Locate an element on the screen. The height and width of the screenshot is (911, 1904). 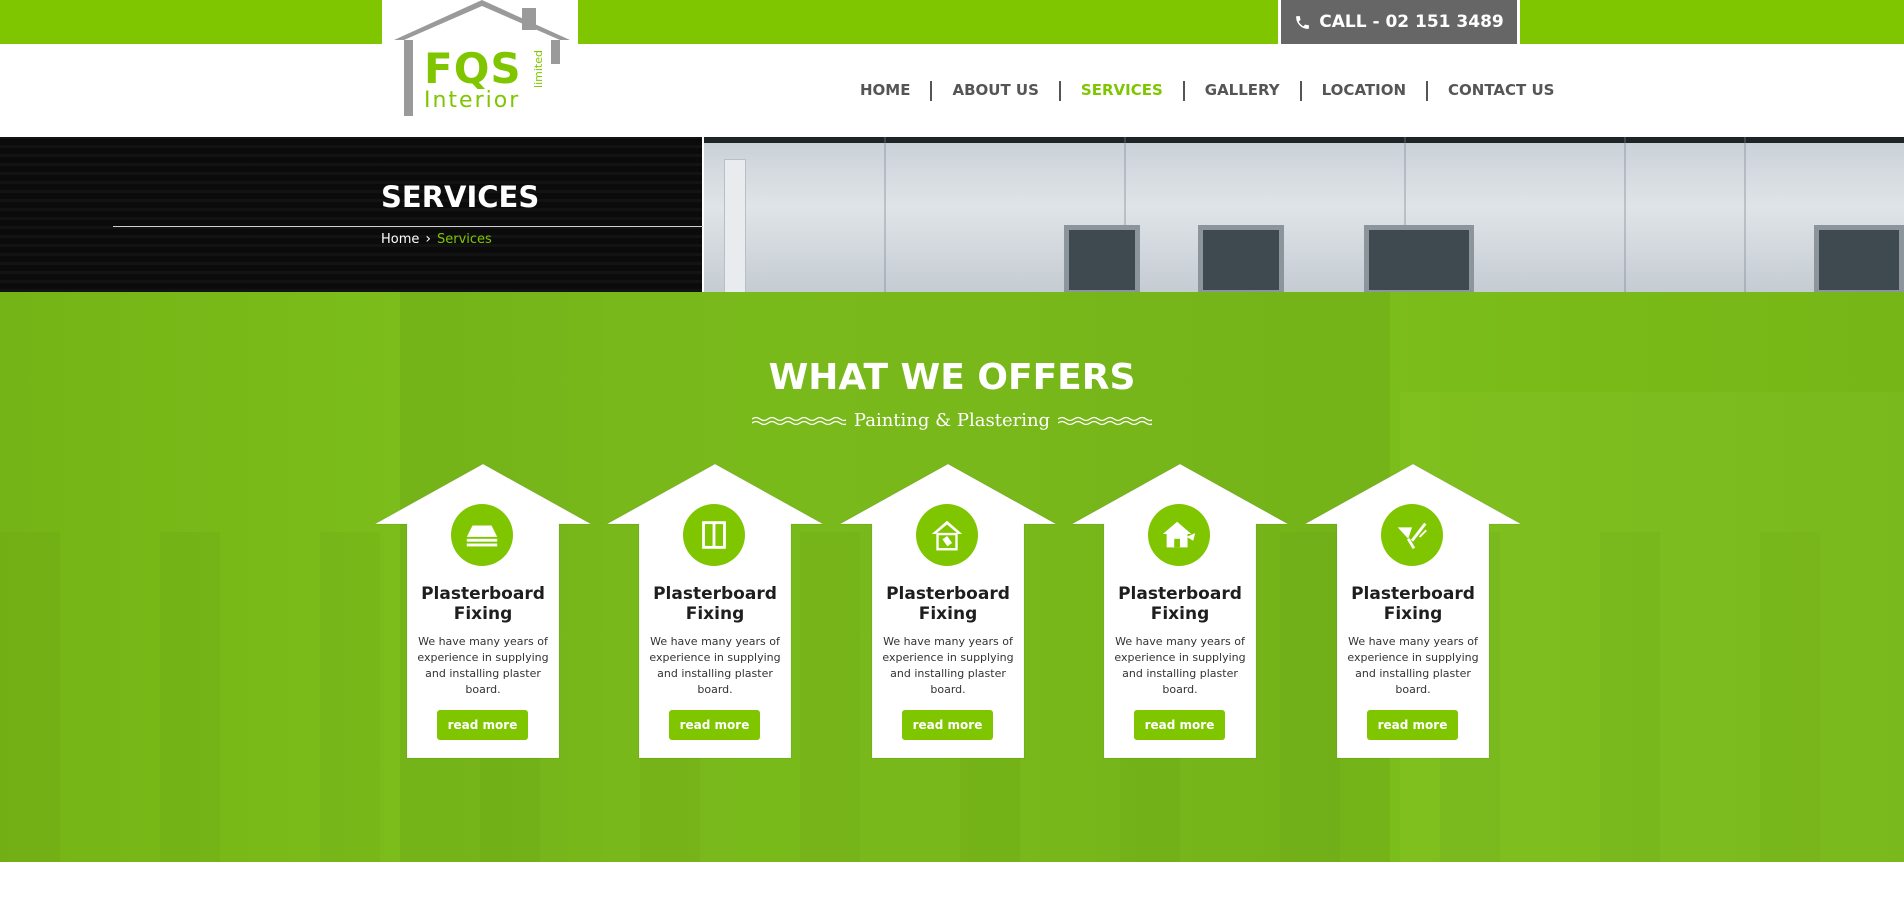
site-logo: FQS Interior limited is located at coordinates (480, 65).